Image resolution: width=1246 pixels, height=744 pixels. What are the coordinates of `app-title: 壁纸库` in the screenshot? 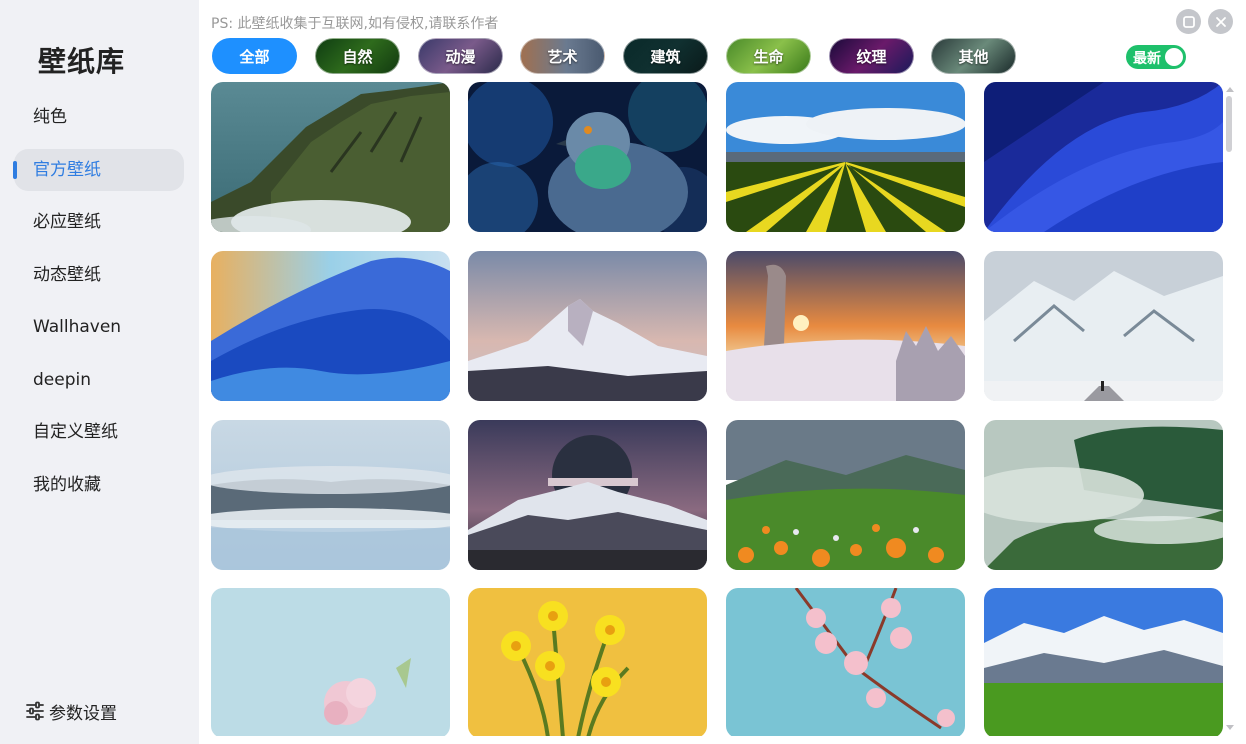 It's located at (82, 61).